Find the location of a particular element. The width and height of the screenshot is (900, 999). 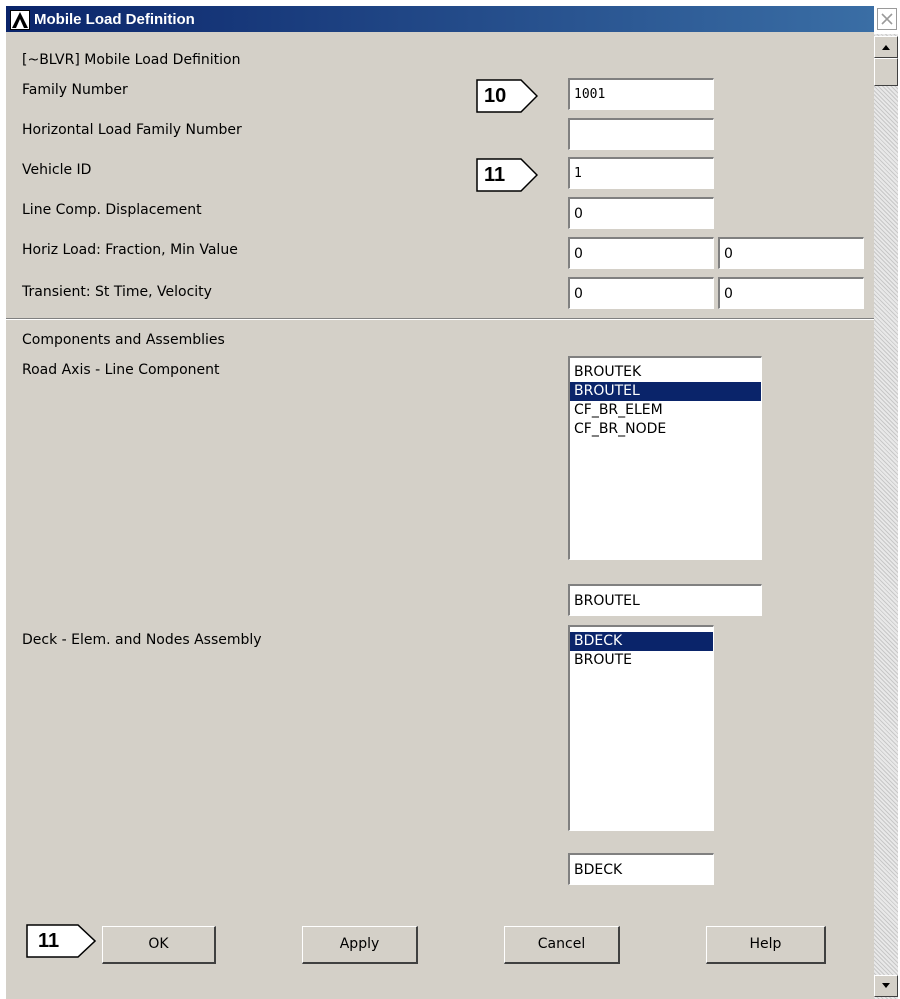

line-comp-displacement-label: Line Comp. Displacement is located at coordinates (112, 210).